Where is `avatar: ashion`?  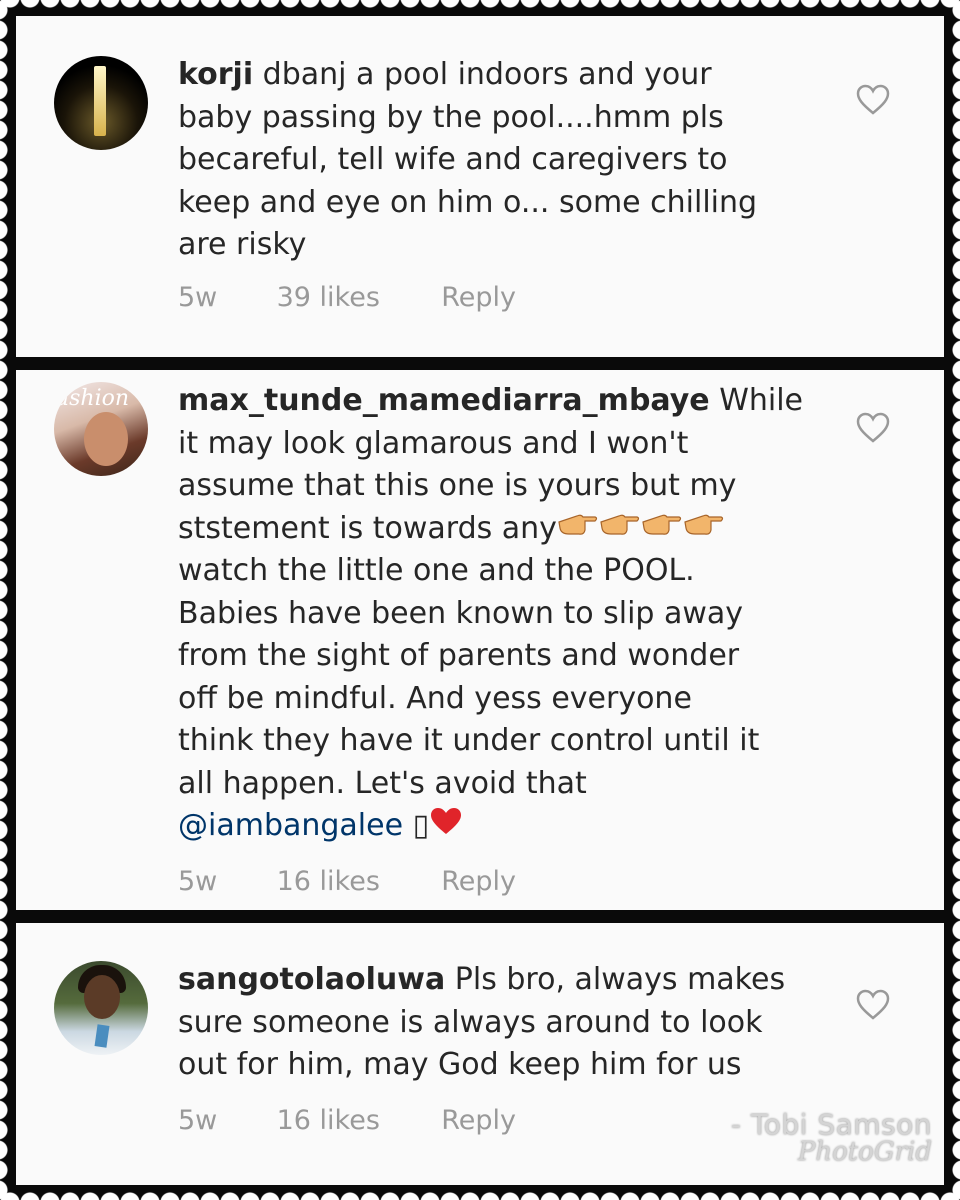
avatar: ashion is located at coordinates (101, 429).